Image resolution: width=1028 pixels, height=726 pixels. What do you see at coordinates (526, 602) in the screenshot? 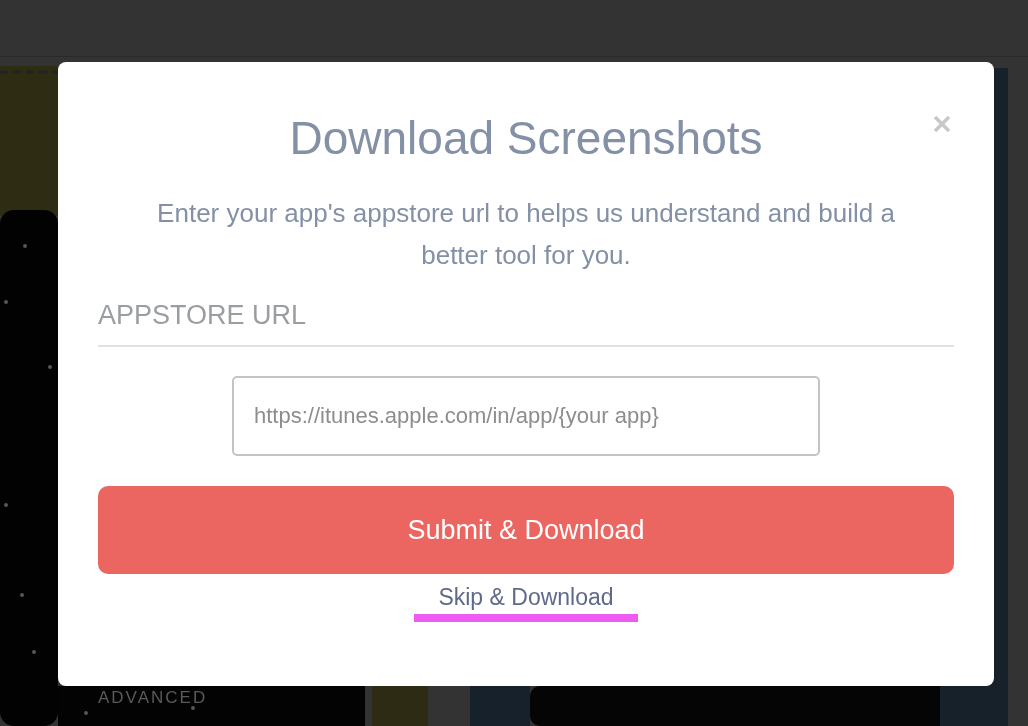
I see `skip-link: Skip & Download` at bounding box center [526, 602].